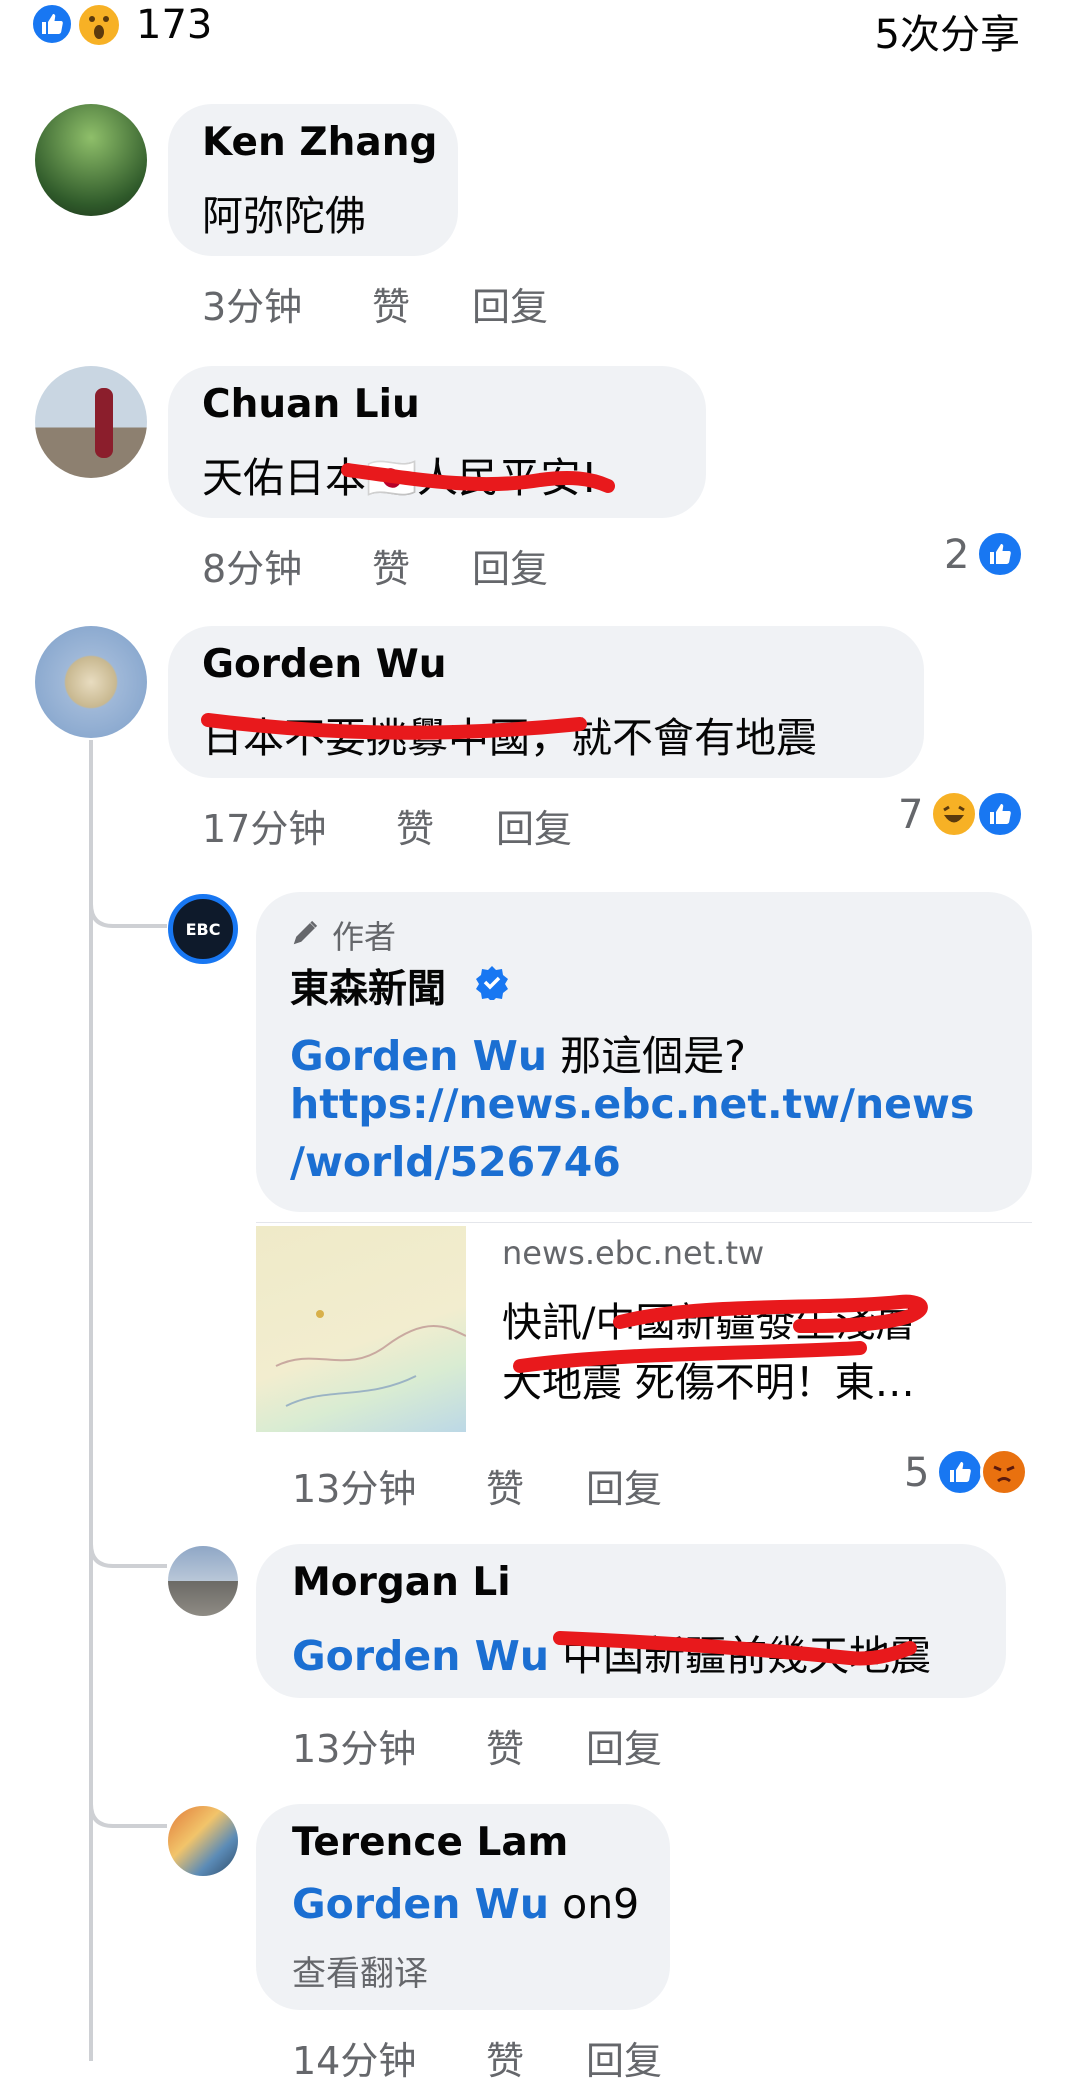 The width and height of the screenshot is (1068, 2085). I want to click on comment-author: 東森新聞, so click(368, 986).